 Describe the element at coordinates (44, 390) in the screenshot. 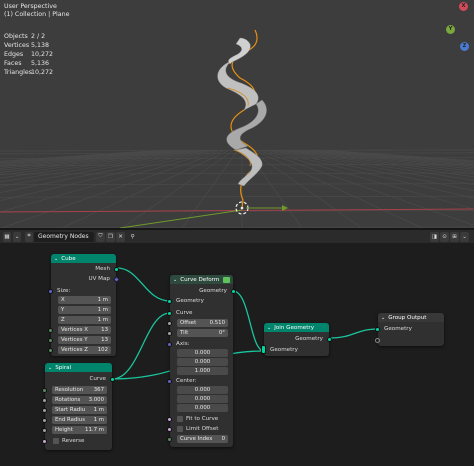

I see `spiral-resolution-socket` at that location.